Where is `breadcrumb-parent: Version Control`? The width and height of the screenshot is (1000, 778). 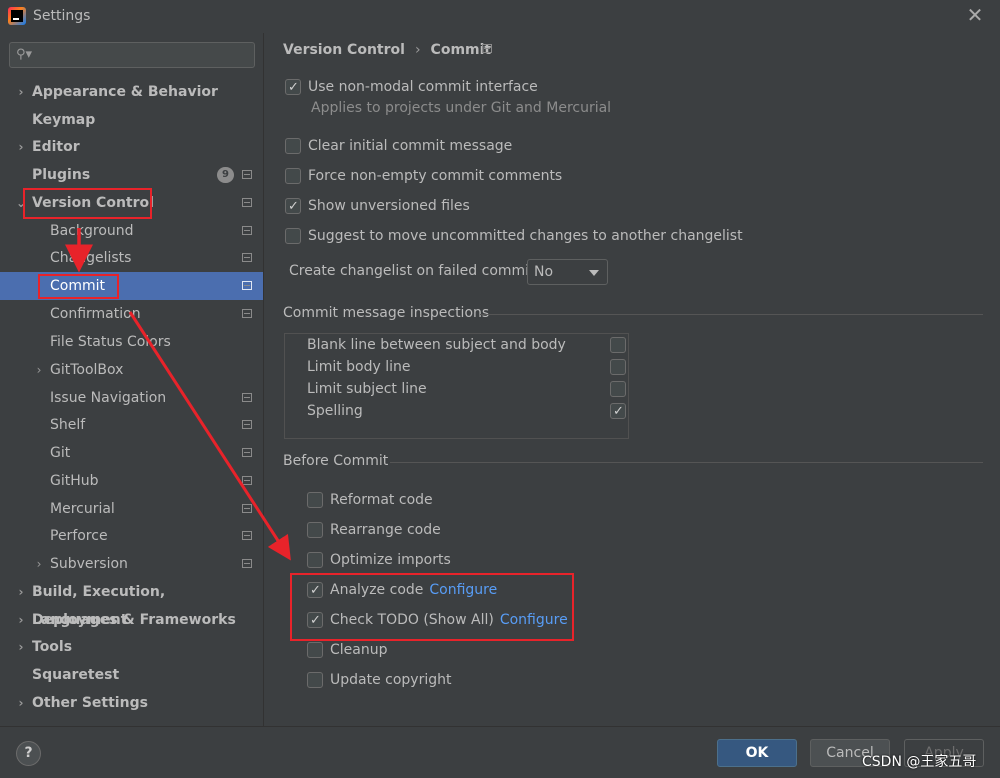 breadcrumb-parent: Version Control is located at coordinates (344, 50).